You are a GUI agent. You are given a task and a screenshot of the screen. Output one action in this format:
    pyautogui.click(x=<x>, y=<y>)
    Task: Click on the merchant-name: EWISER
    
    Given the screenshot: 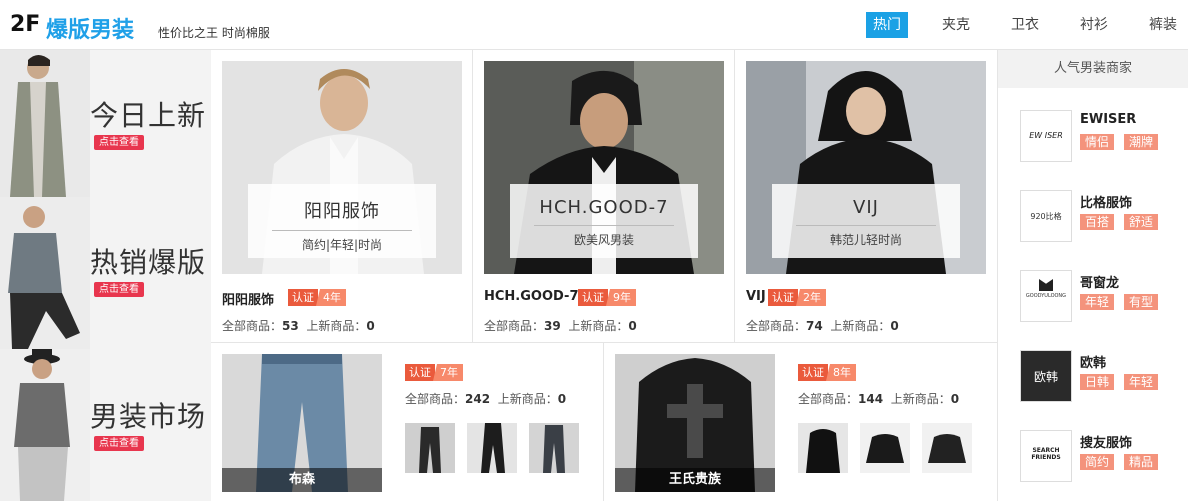 What is the action you would take?
    pyautogui.click(x=1108, y=119)
    